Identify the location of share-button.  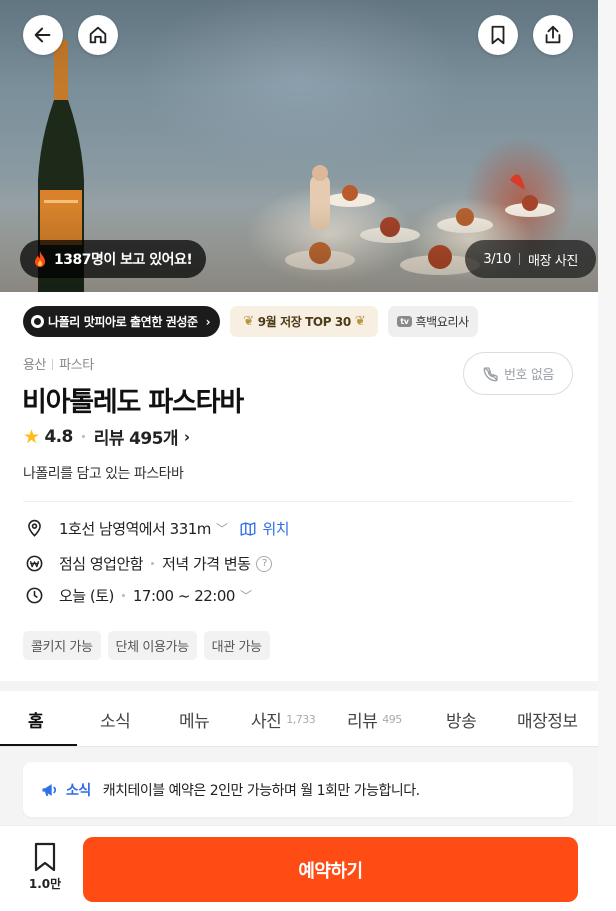
(553, 35).